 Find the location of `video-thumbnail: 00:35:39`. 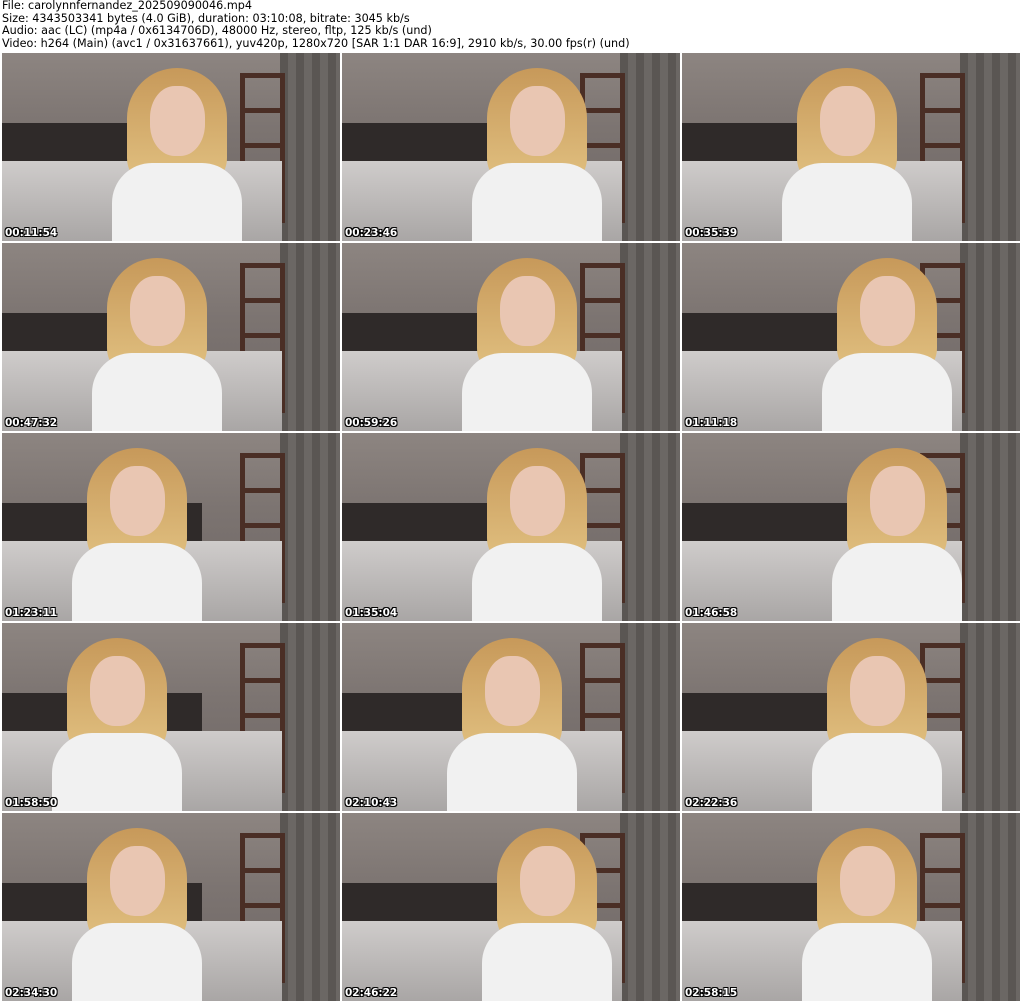

video-thumbnail: 00:35:39 is located at coordinates (851, 147).